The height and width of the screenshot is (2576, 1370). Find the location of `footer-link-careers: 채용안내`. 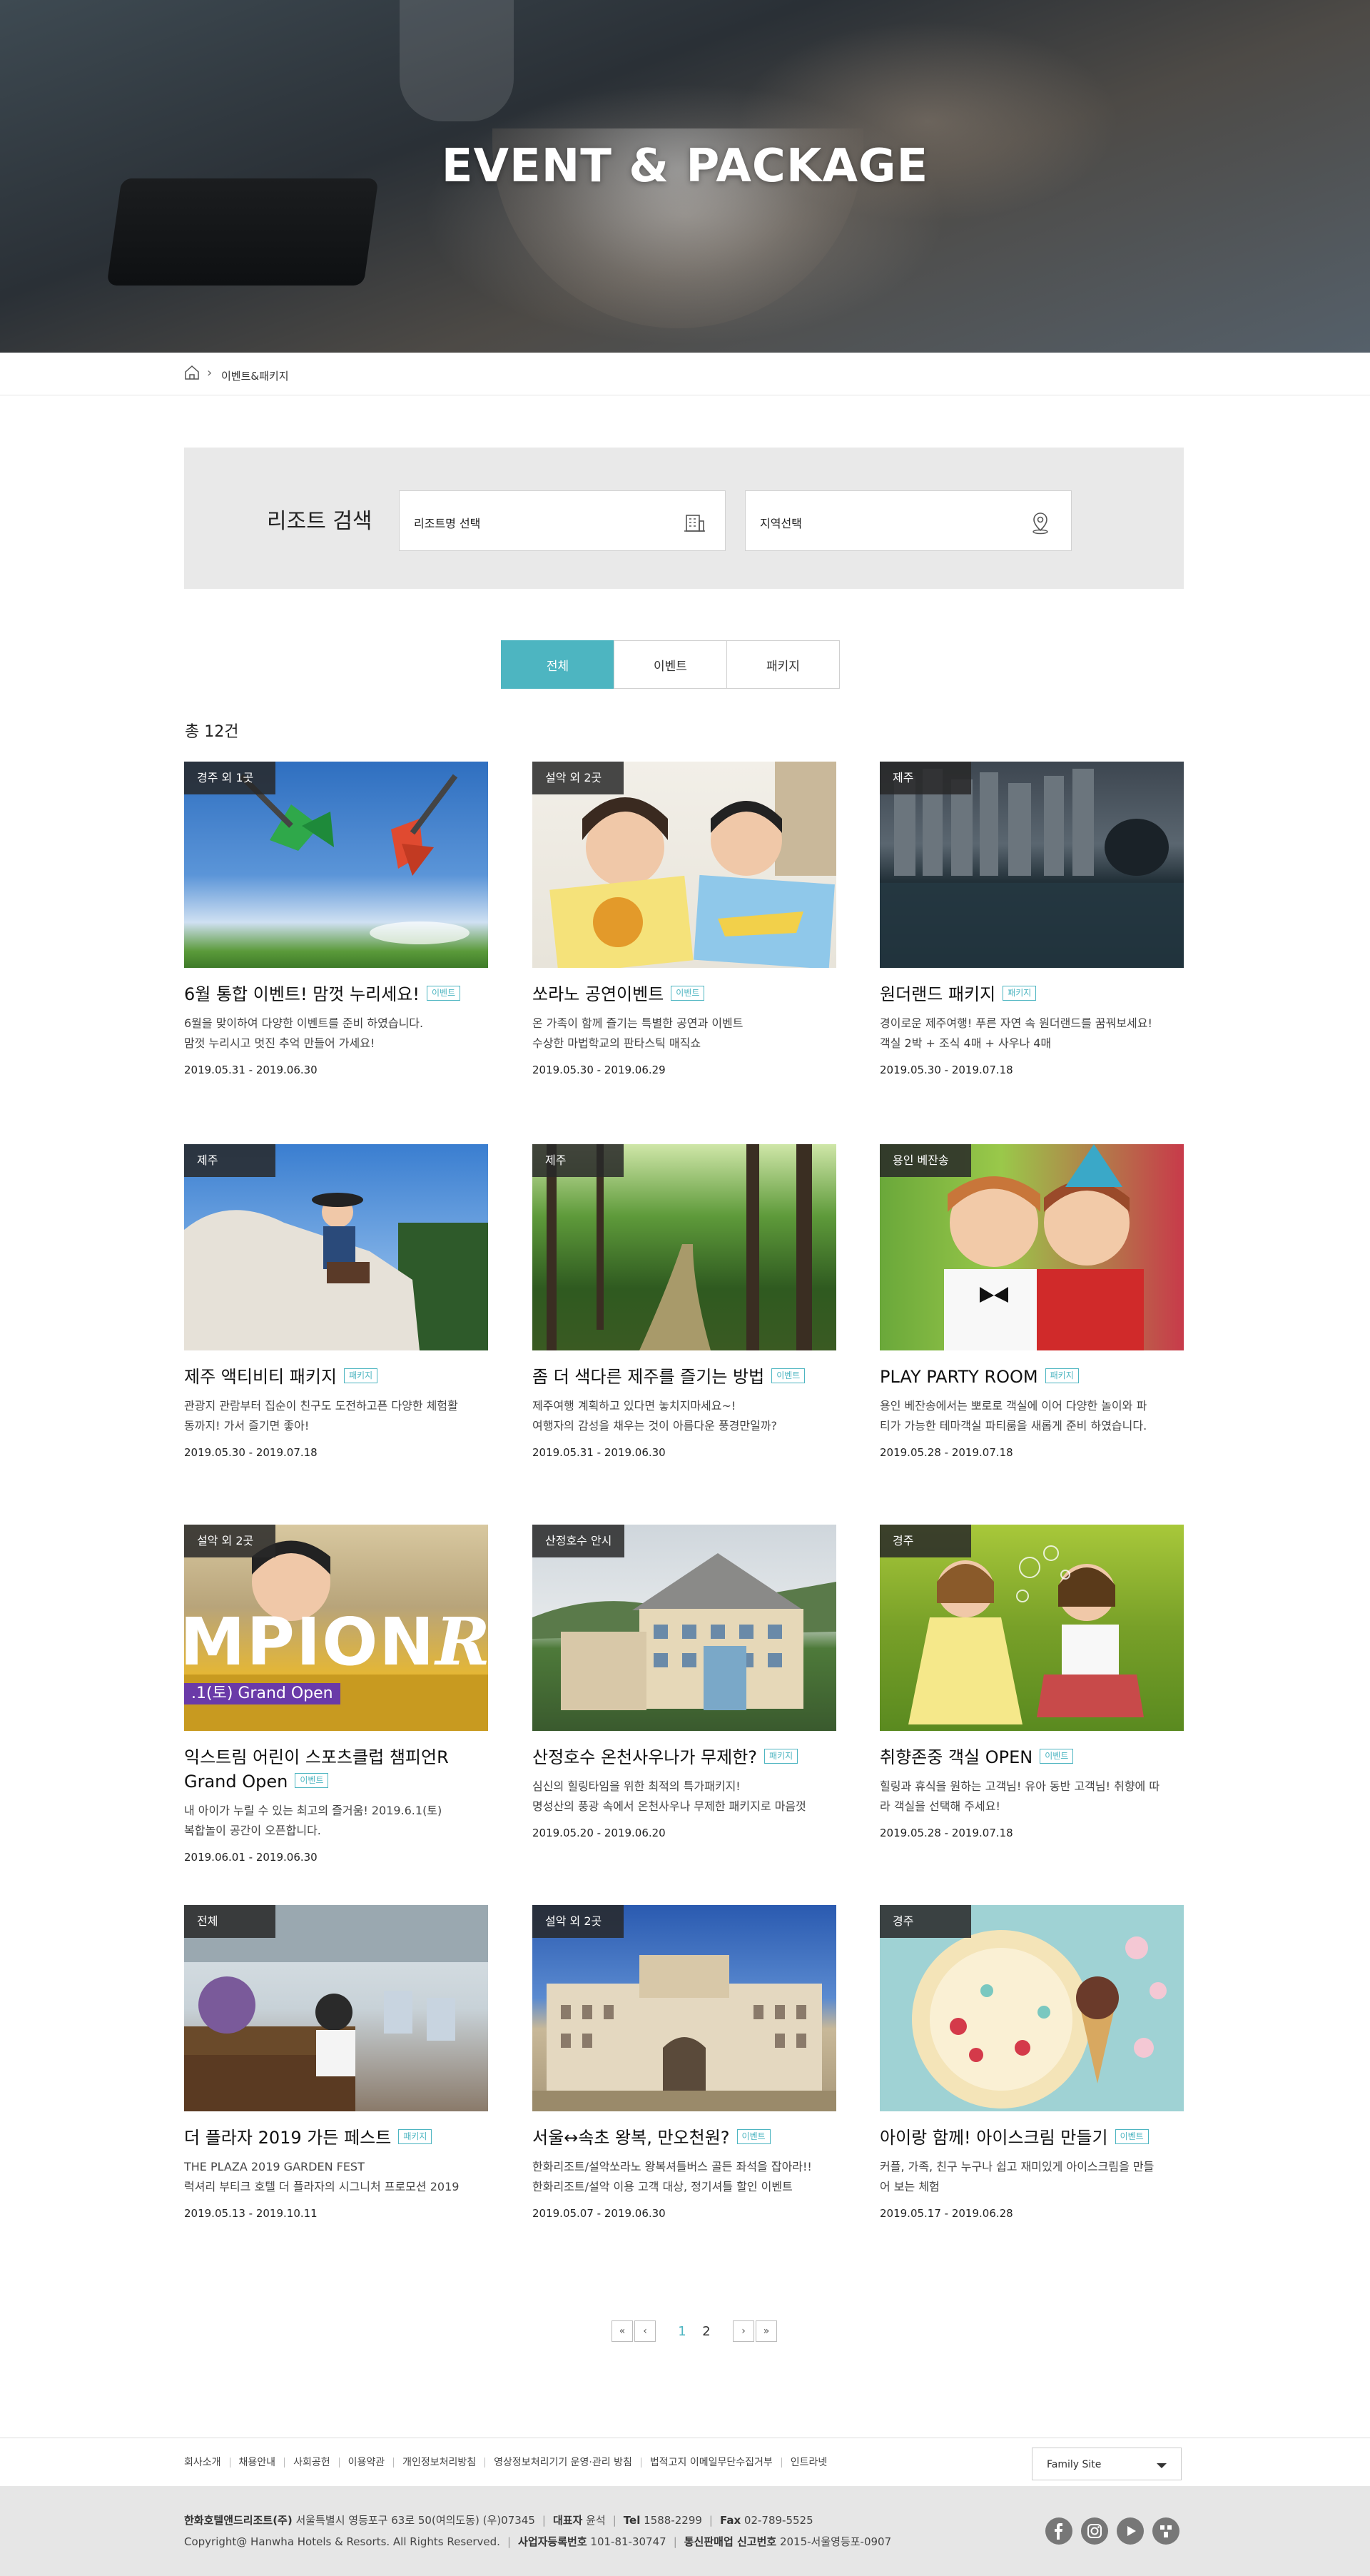

footer-link-careers: 채용안내 is located at coordinates (257, 2463).